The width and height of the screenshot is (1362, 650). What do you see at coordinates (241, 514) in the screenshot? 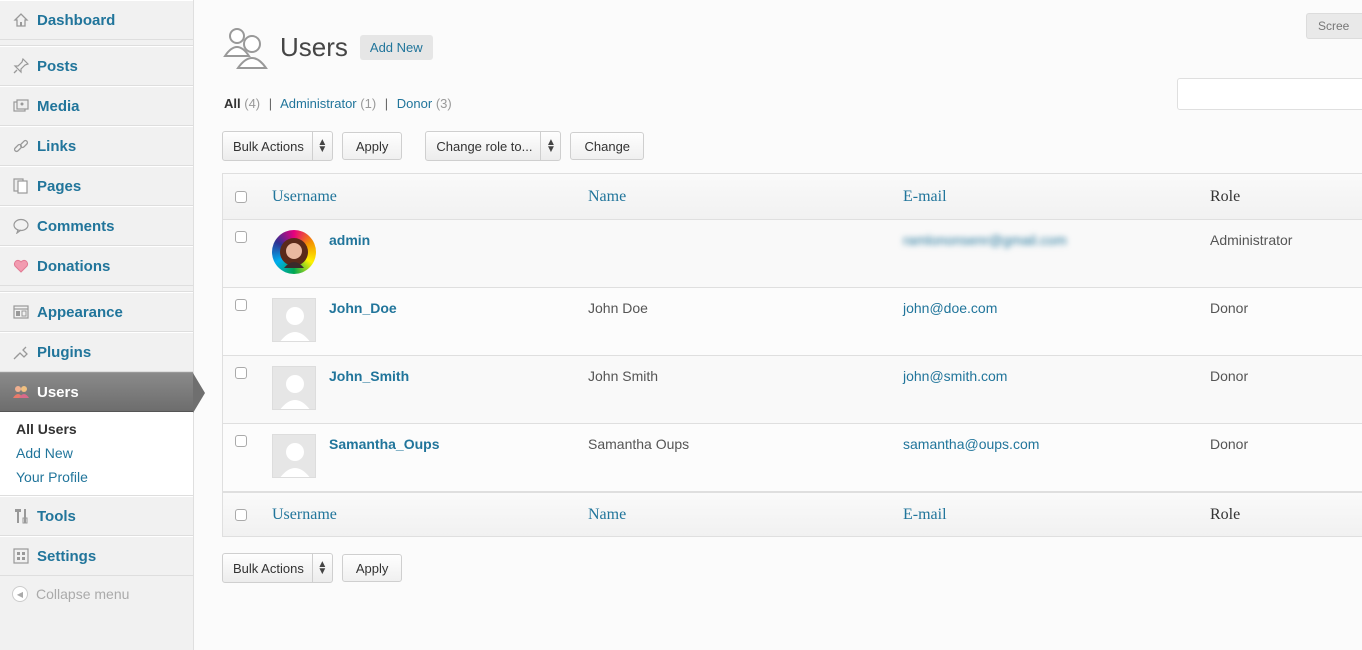
I see `select-all-checkbox-footer` at bounding box center [241, 514].